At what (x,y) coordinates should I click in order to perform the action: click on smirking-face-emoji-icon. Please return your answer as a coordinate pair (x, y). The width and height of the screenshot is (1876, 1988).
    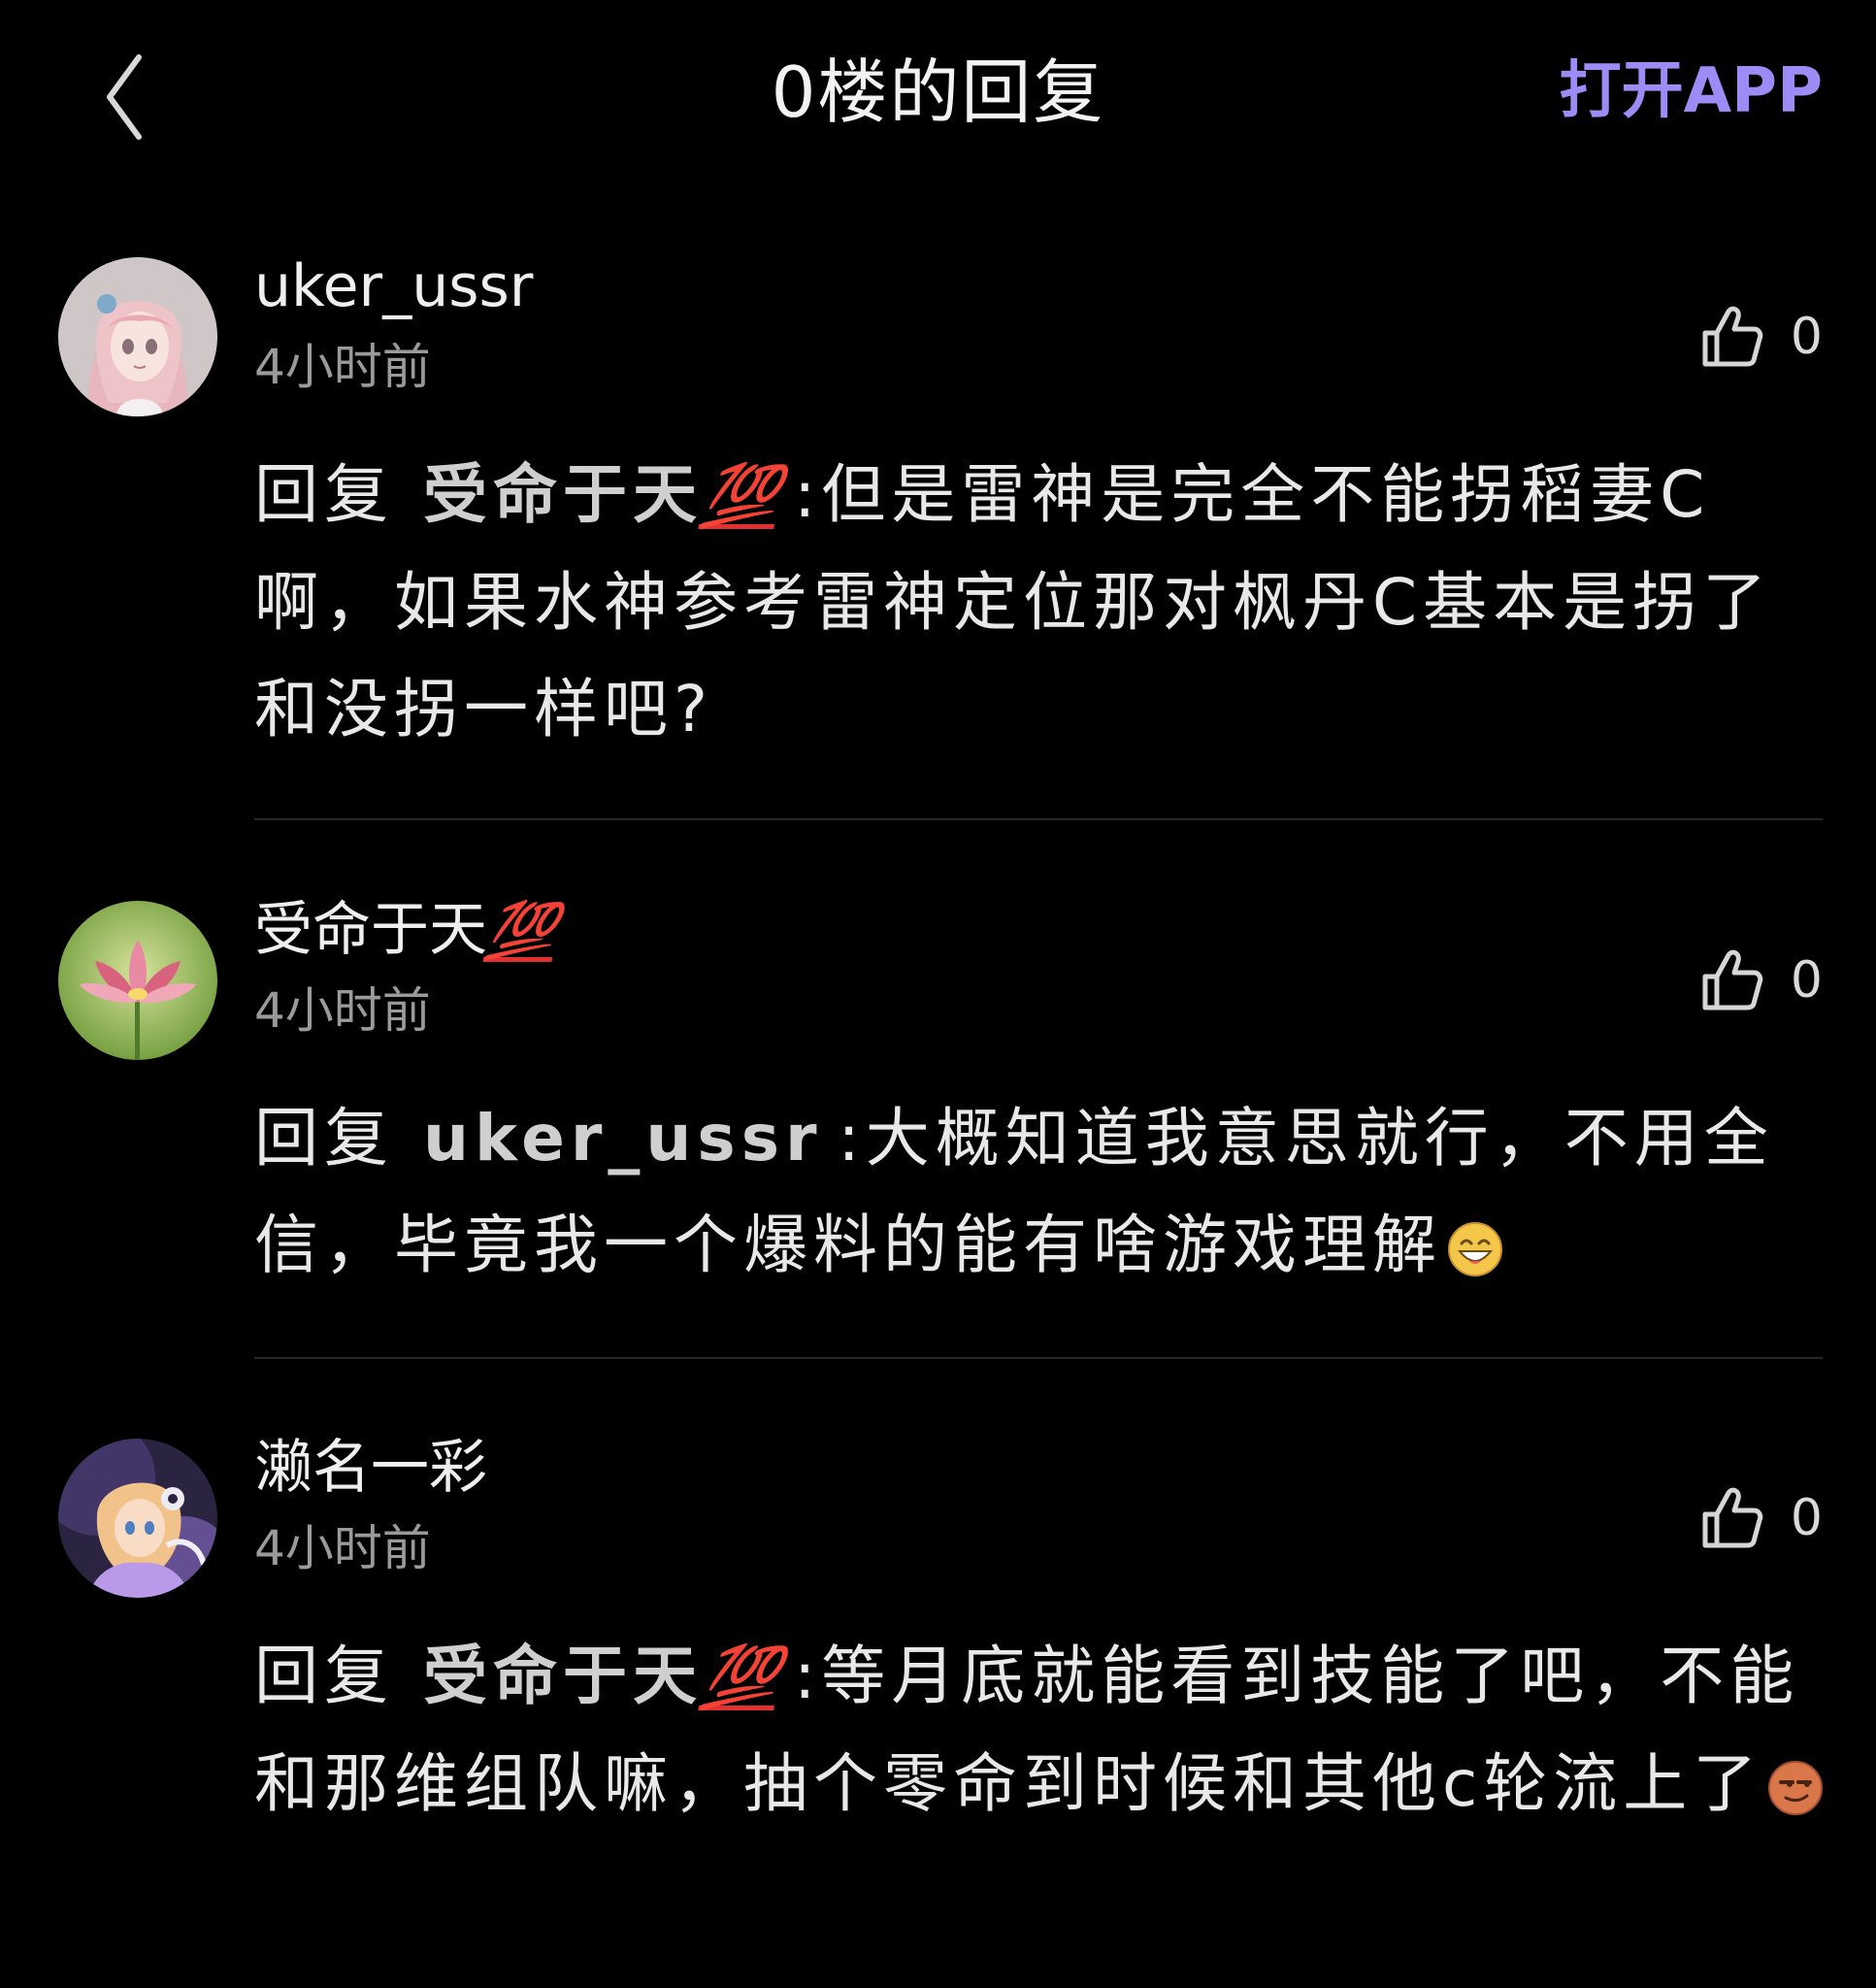
    Looking at the image, I should click on (1796, 1787).